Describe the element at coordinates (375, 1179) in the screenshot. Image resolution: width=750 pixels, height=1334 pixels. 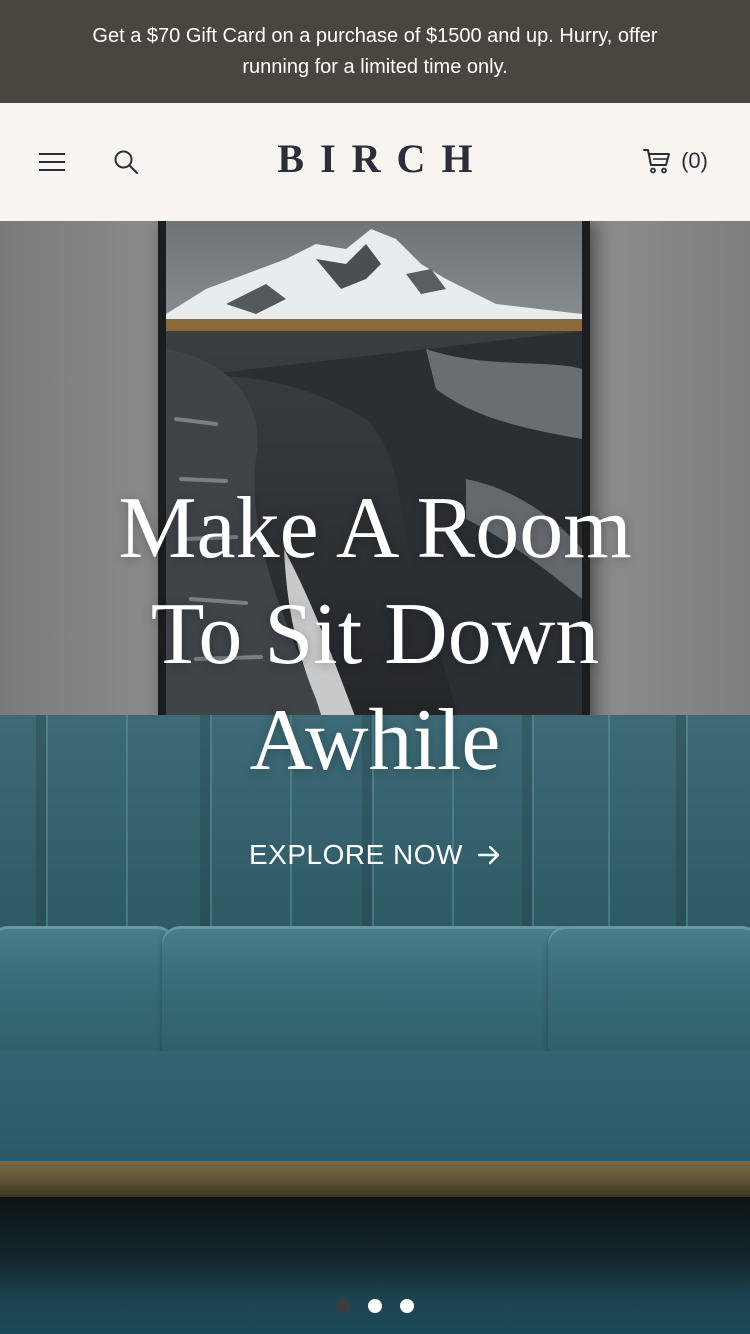
I see `sofa-base` at that location.